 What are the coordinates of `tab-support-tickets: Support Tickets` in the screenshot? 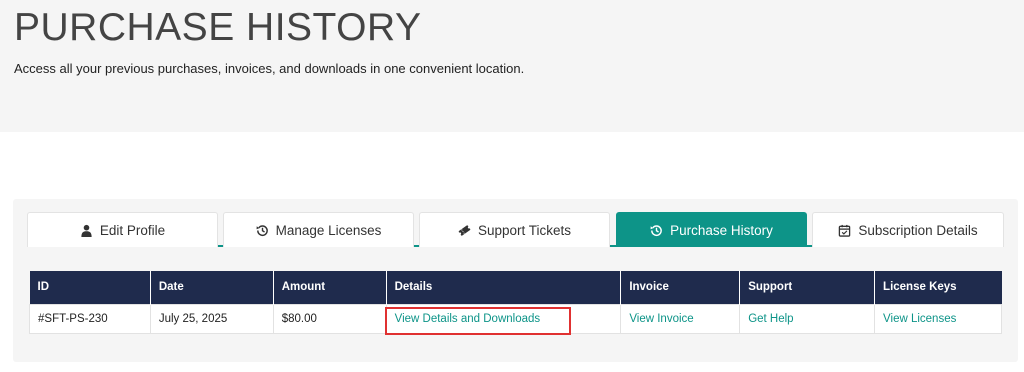 It's located at (514, 229).